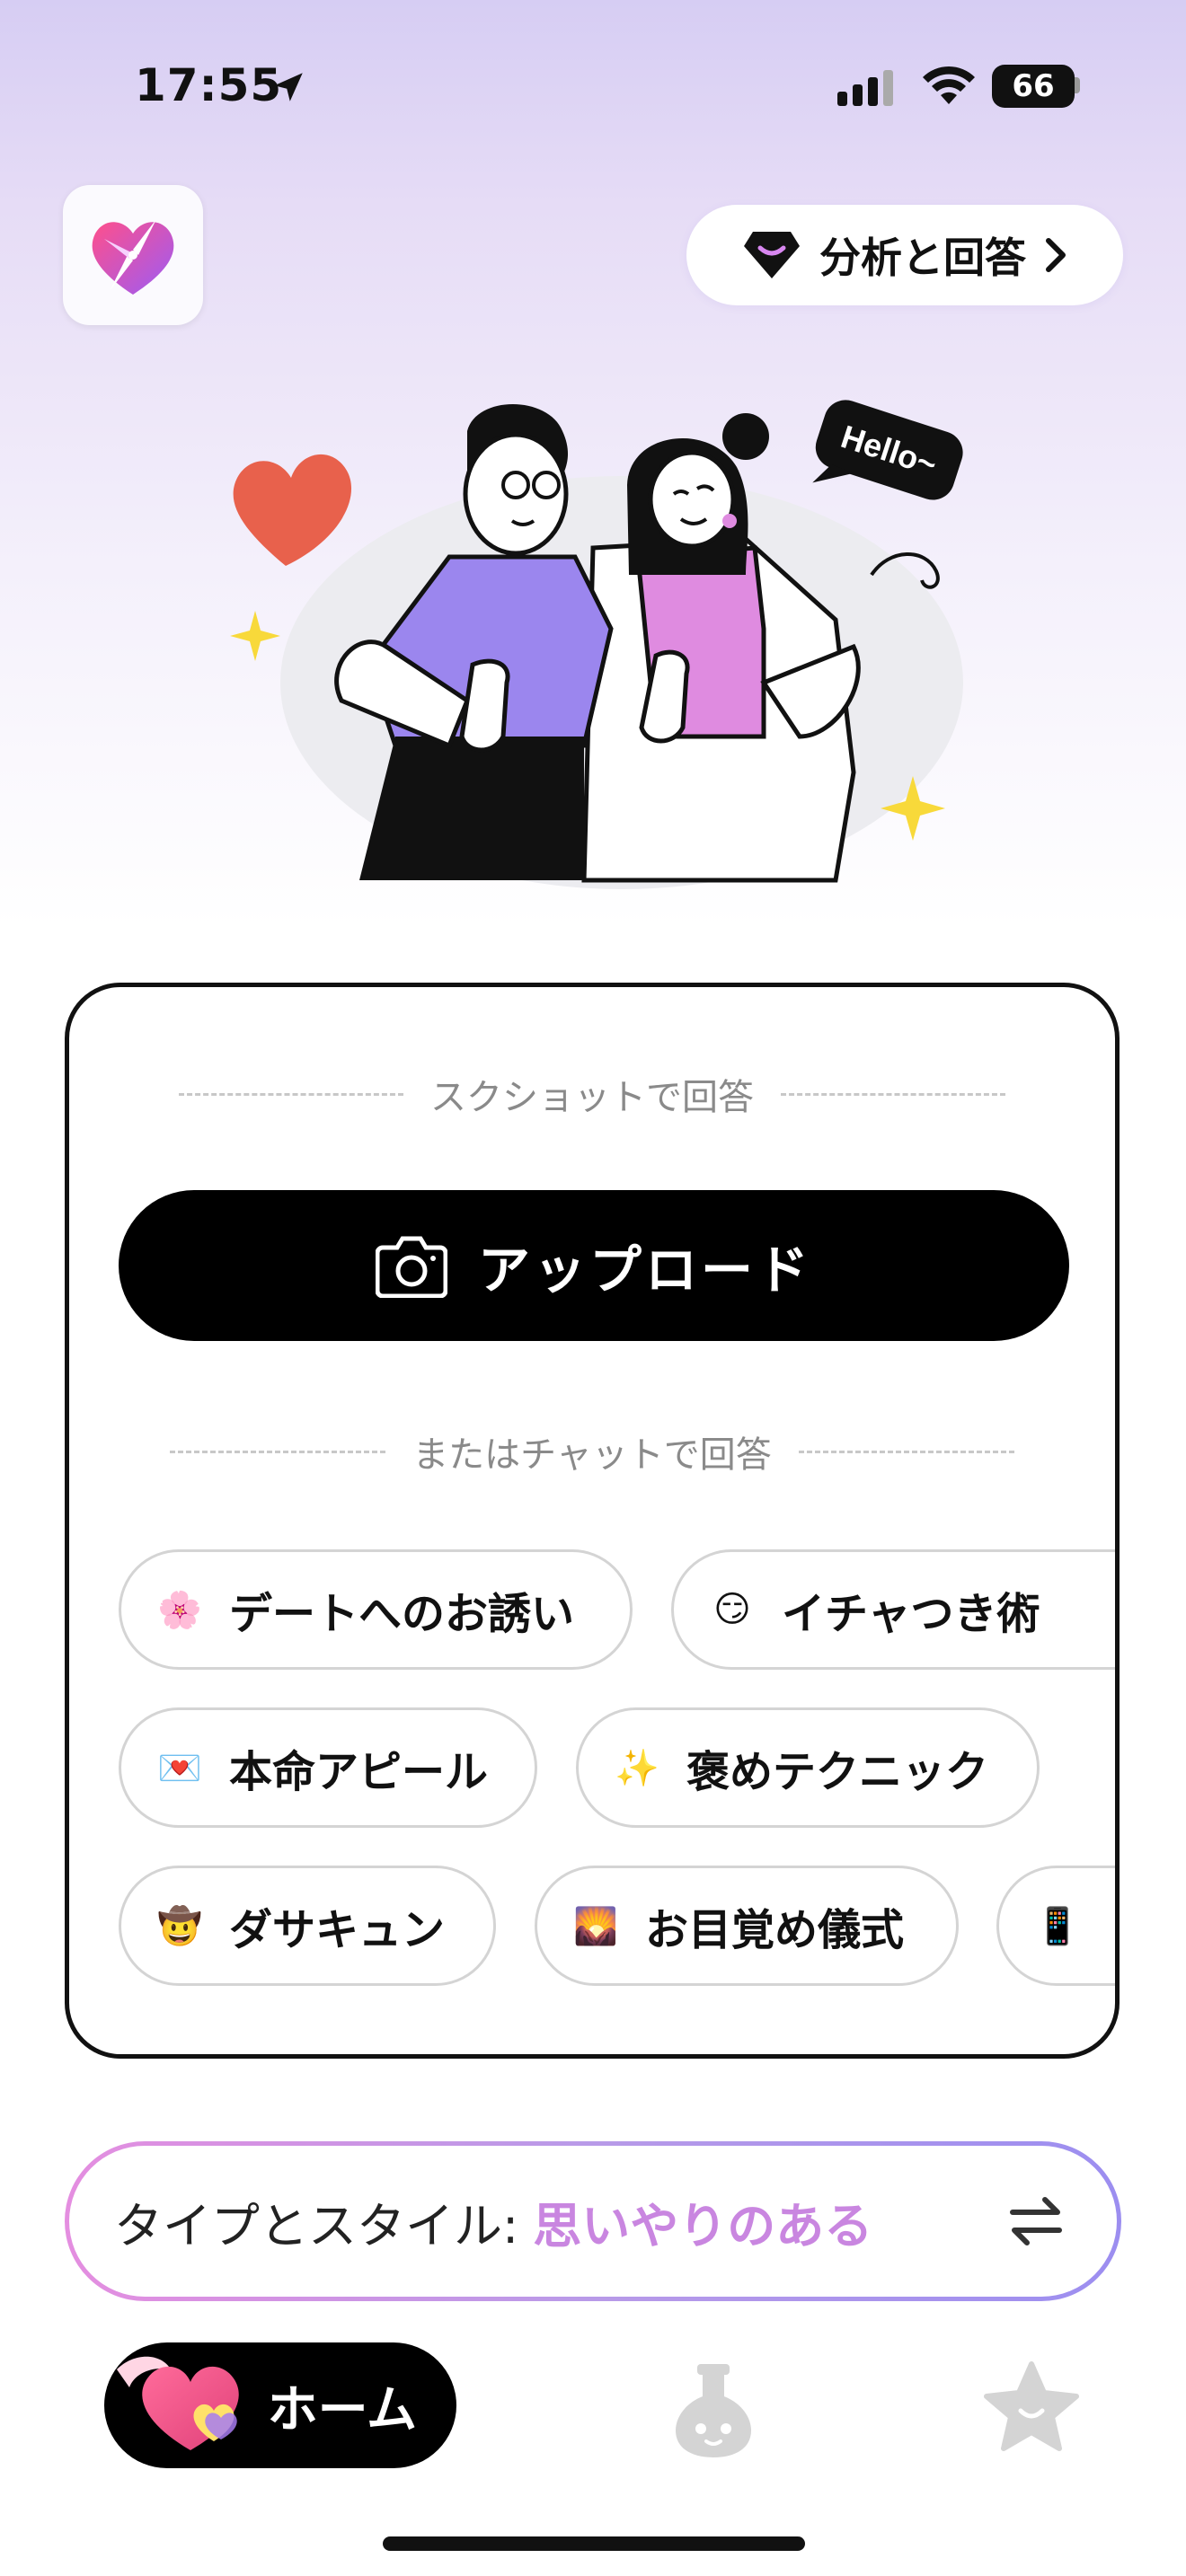  I want to click on chevron-right-icon, so click(1056, 255).